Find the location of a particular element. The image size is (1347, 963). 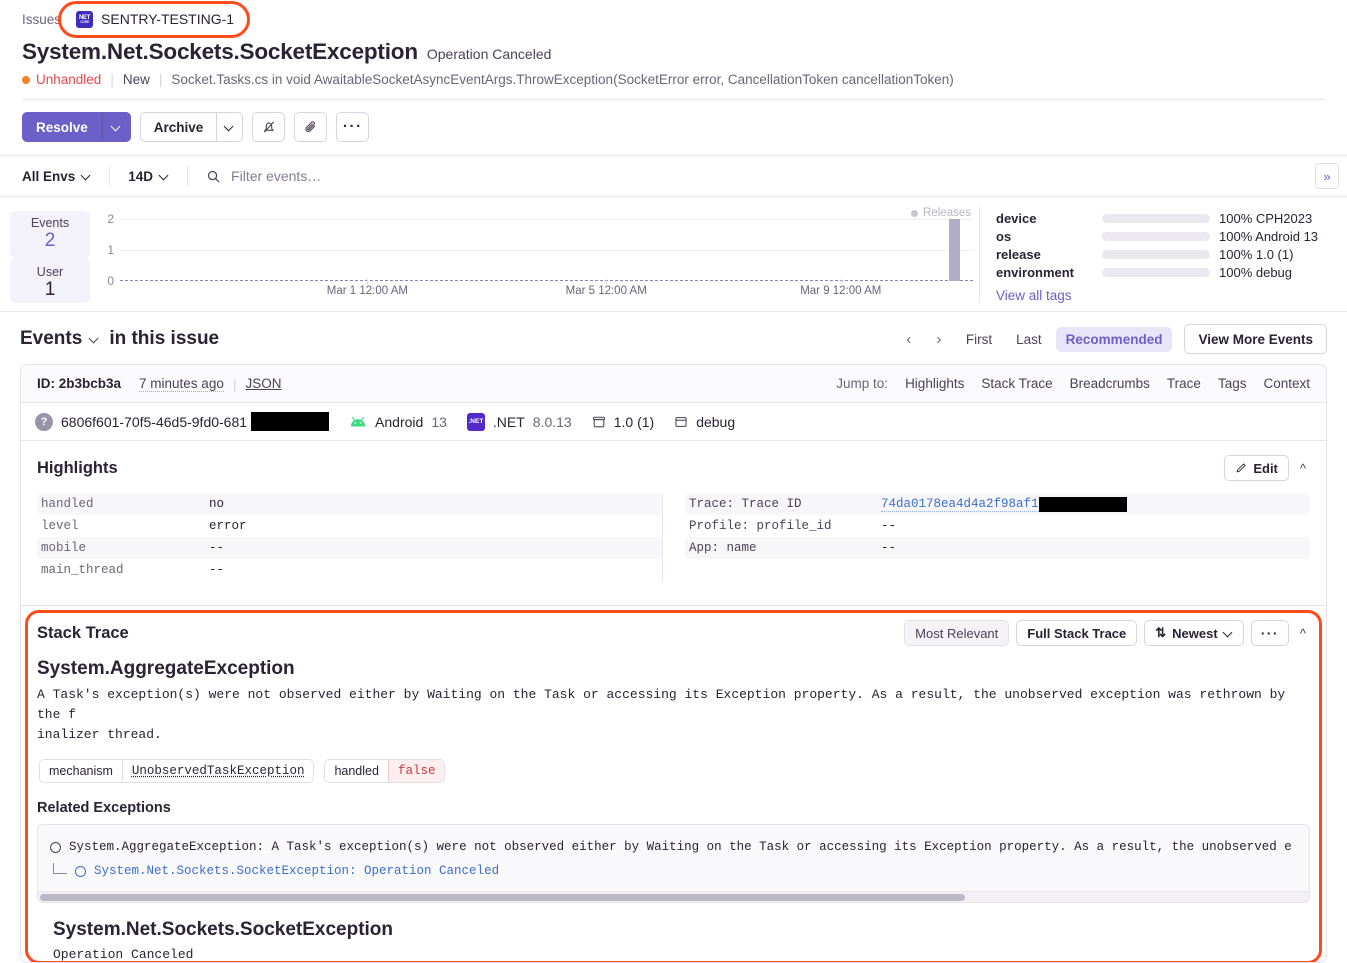

last-event-button: Last is located at coordinates (1029, 339).